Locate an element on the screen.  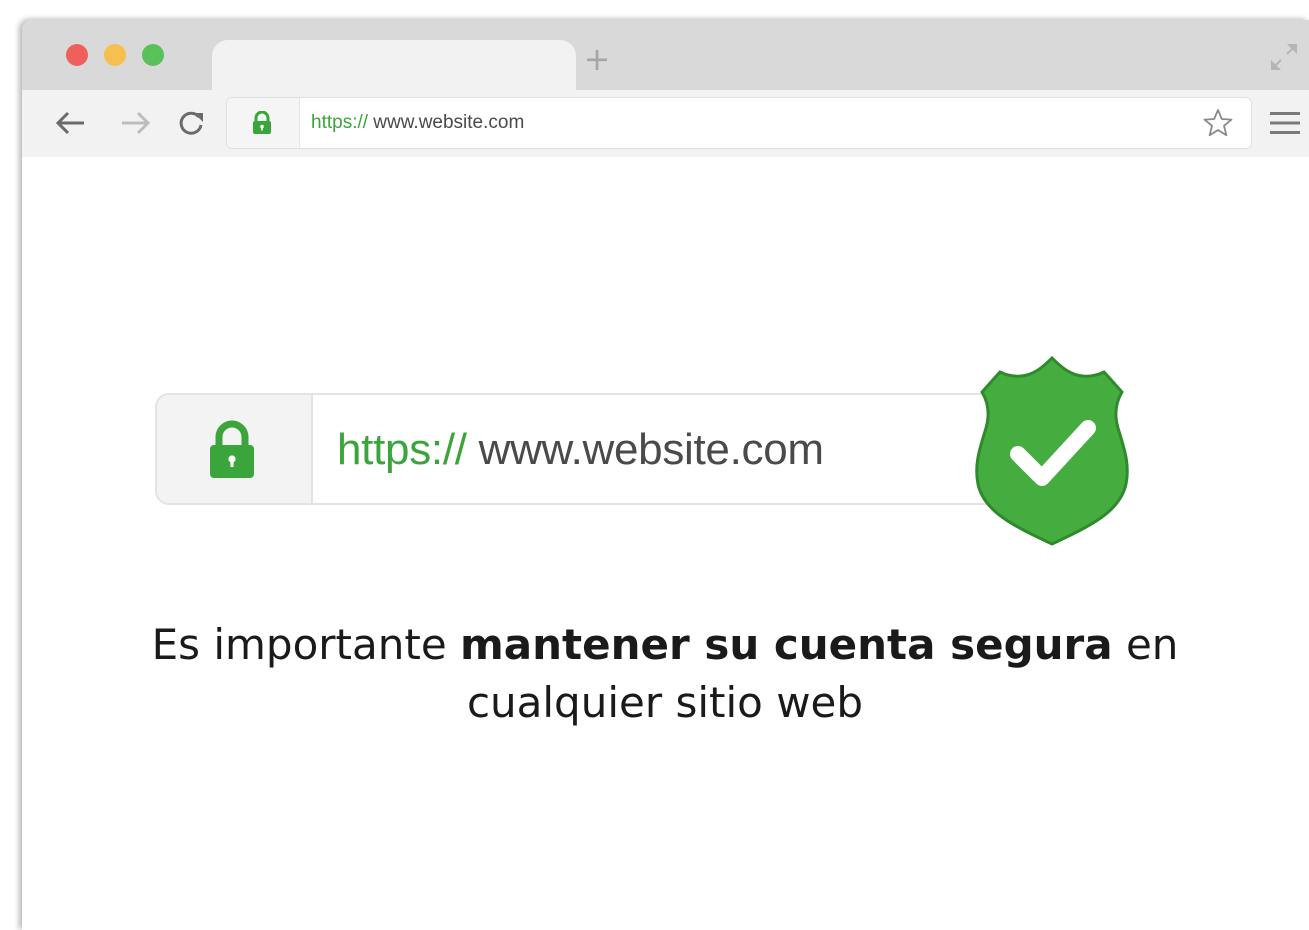
security-indicator is located at coordinates (263, 123).